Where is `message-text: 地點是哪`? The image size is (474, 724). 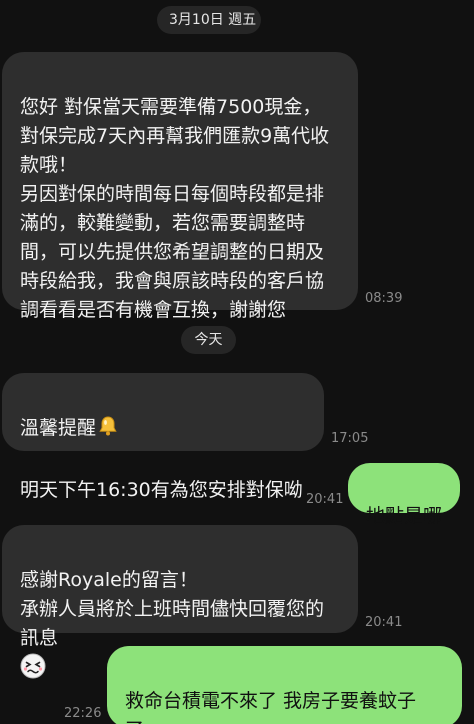
message-text: 地點是哪 is located at coordinates (404, 516).